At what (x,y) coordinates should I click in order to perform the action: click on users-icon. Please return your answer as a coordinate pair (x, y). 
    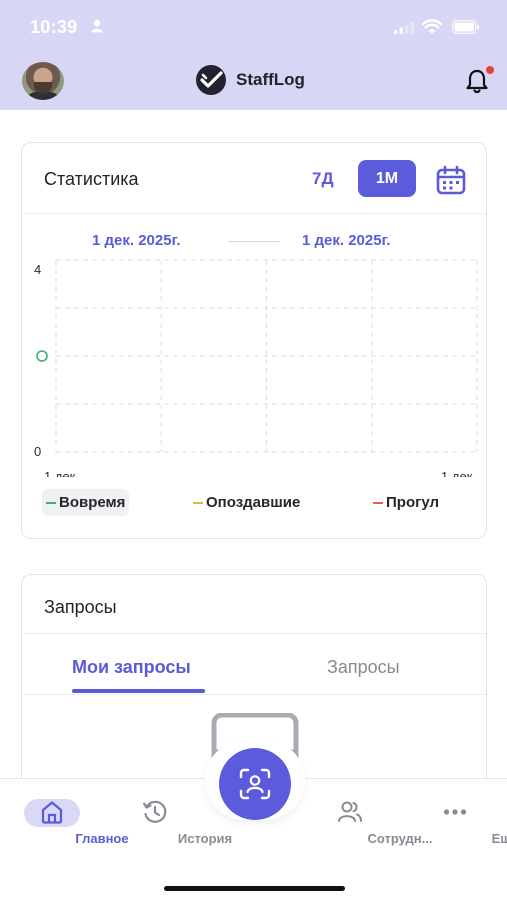
    Looking at the image, I should click on (350, 811).